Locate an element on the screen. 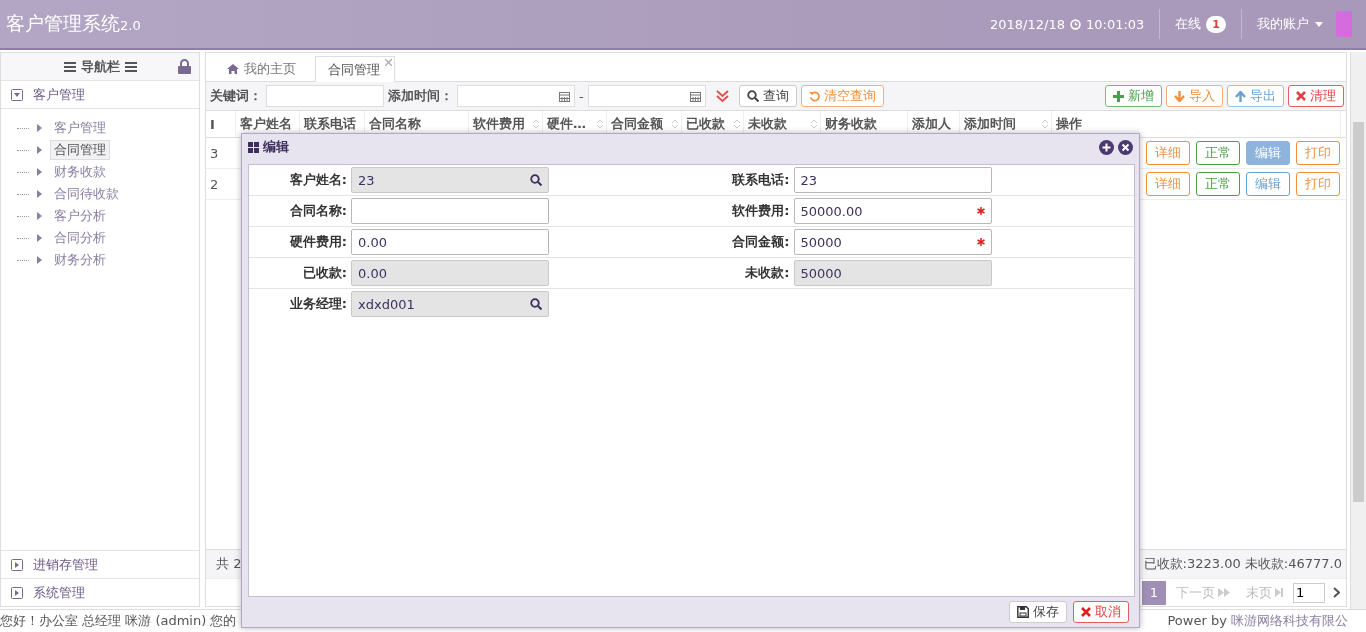  sidebar-item: 合同管理 is located at coordinates (80, 150).